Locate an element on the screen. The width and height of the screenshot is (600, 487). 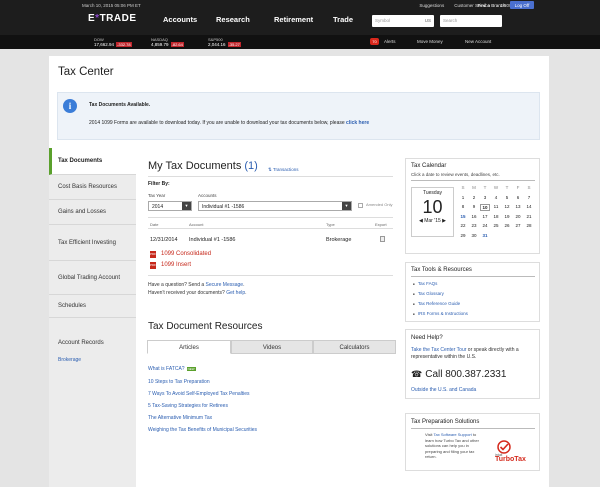
calendar-day: 12 is located at coordinates (507, 206).